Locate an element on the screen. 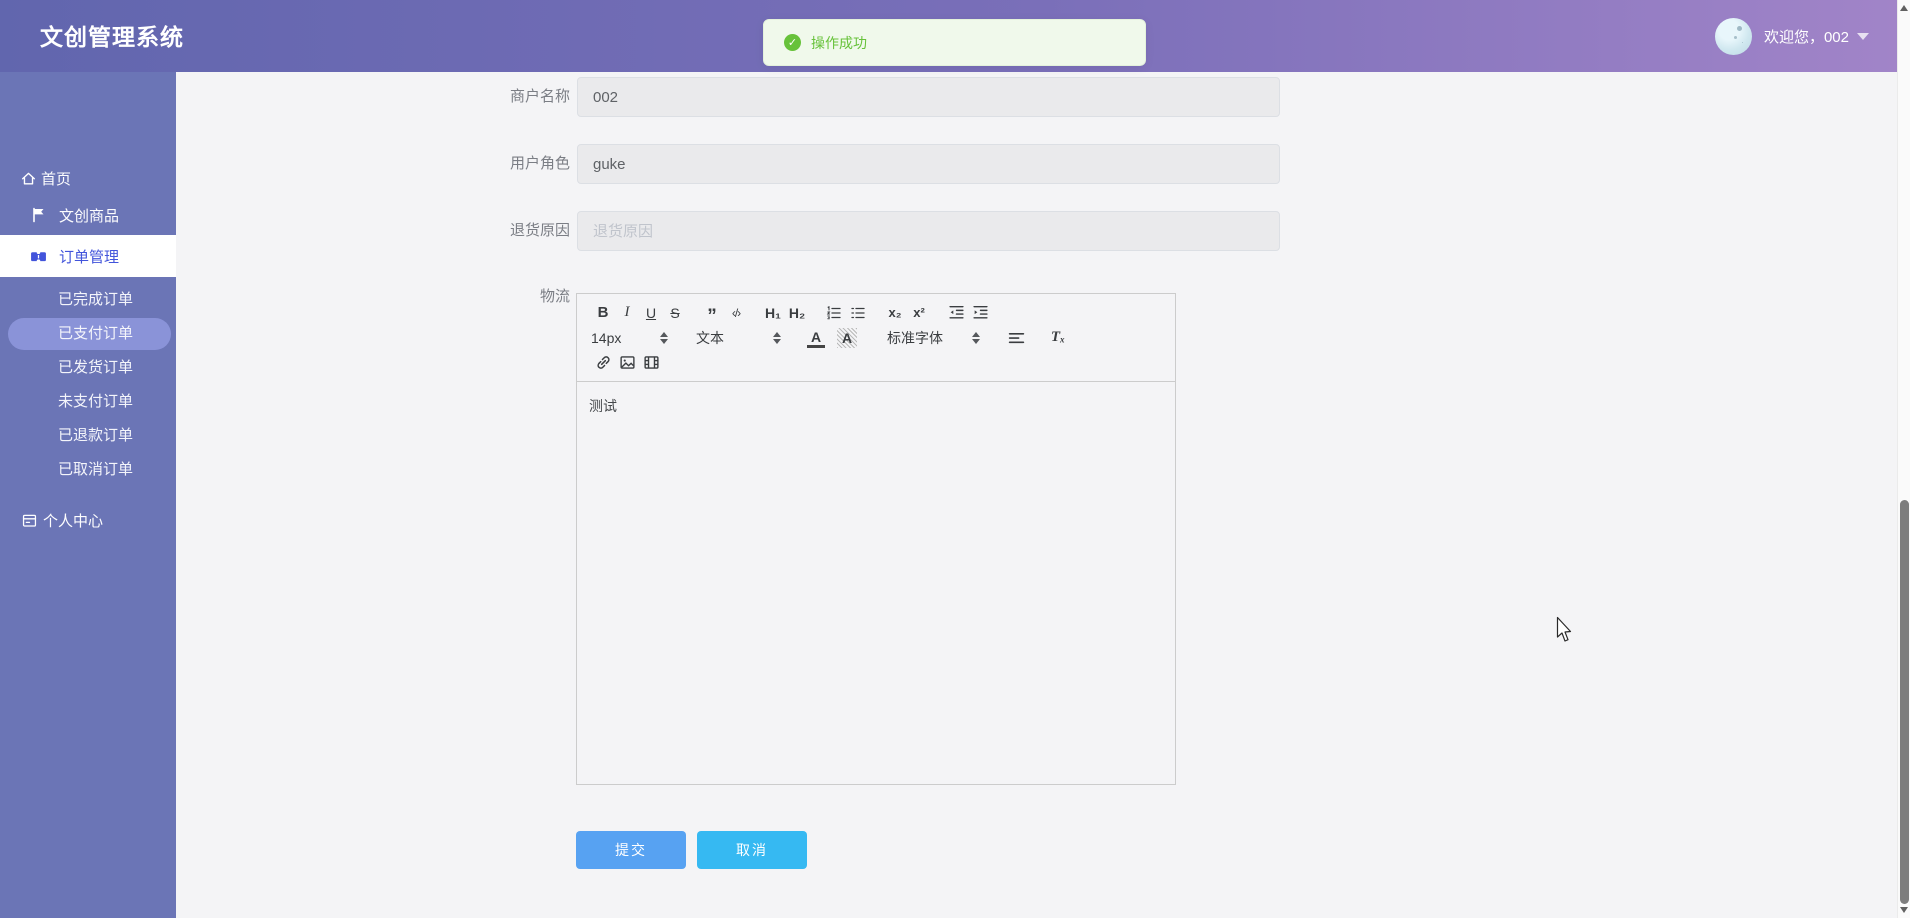 The image size is (1910, 918). blockquote-button: ” is located at coordinates (712, 313).